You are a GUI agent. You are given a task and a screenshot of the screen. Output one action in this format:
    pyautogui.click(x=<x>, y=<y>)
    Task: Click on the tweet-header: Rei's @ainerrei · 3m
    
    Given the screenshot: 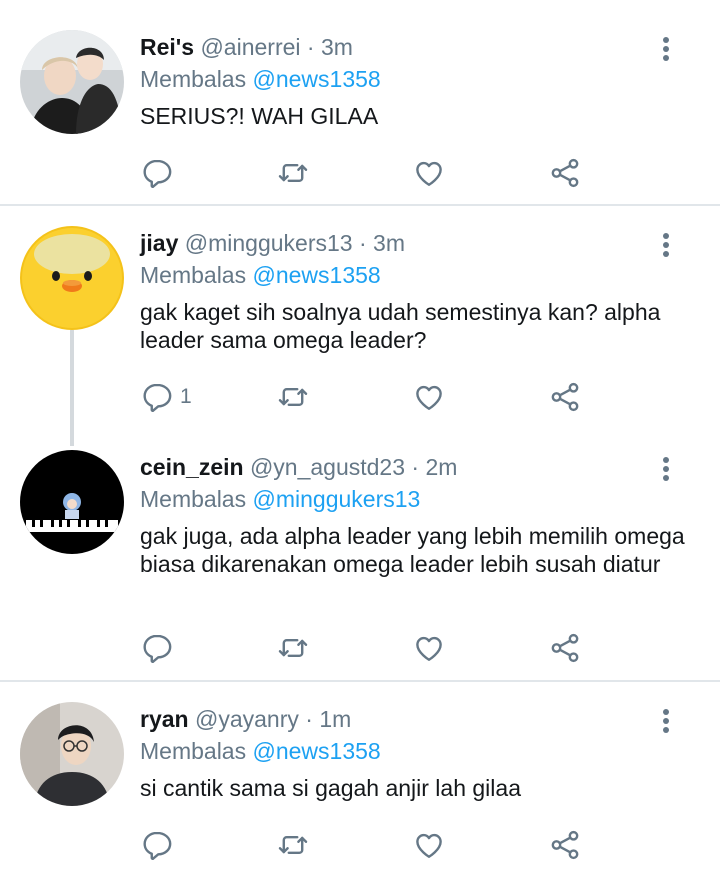 What is the action you would take?
    pyautogui.click(x=246, y=47)
    